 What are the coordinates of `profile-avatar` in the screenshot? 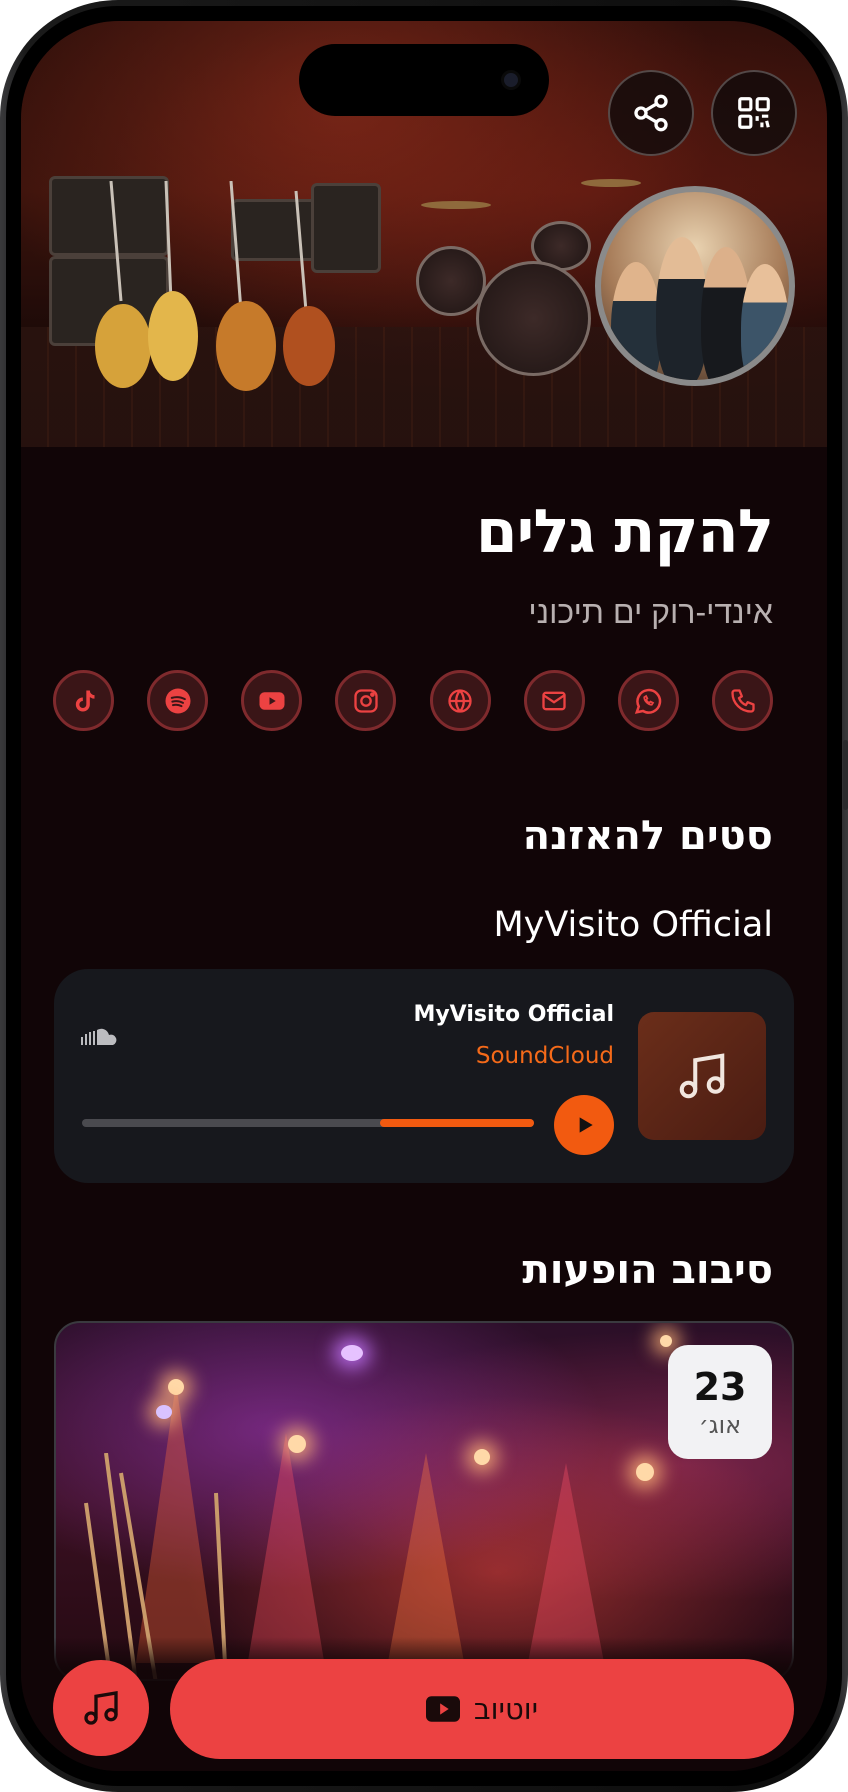 It's located at (695, 286).